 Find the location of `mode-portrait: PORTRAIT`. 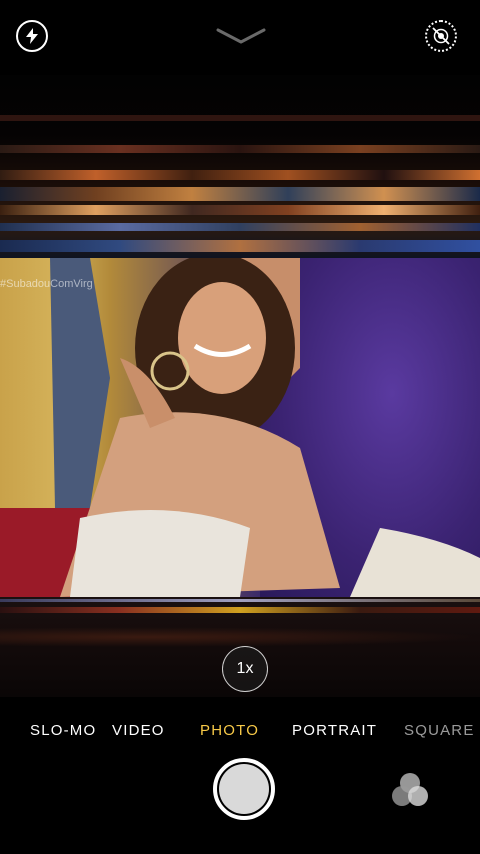

mode-portrait: PORTRAIT is located at coordinates (334, 730).